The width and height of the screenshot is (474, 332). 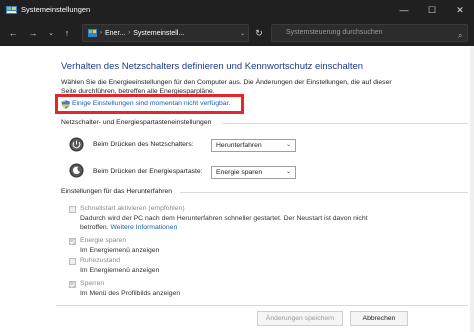 I want to click on hibernate-option-title: Ruhezustand, so click(x=100, y=260).